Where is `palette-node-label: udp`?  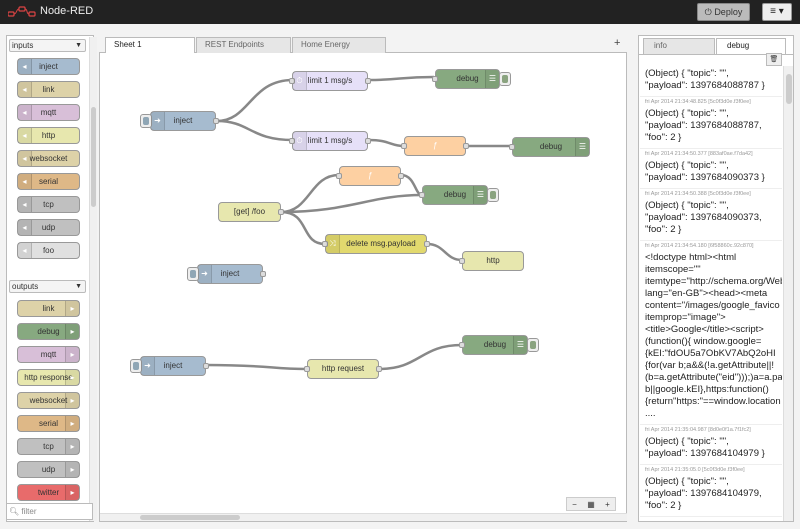 palette-node-label: udp is located at coordinates (48, 227).